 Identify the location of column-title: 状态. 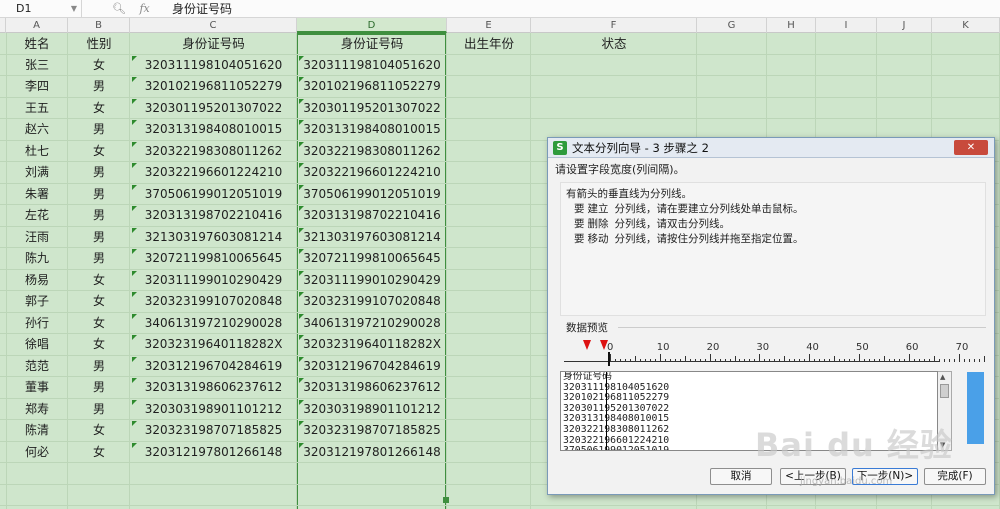
(614, 44).